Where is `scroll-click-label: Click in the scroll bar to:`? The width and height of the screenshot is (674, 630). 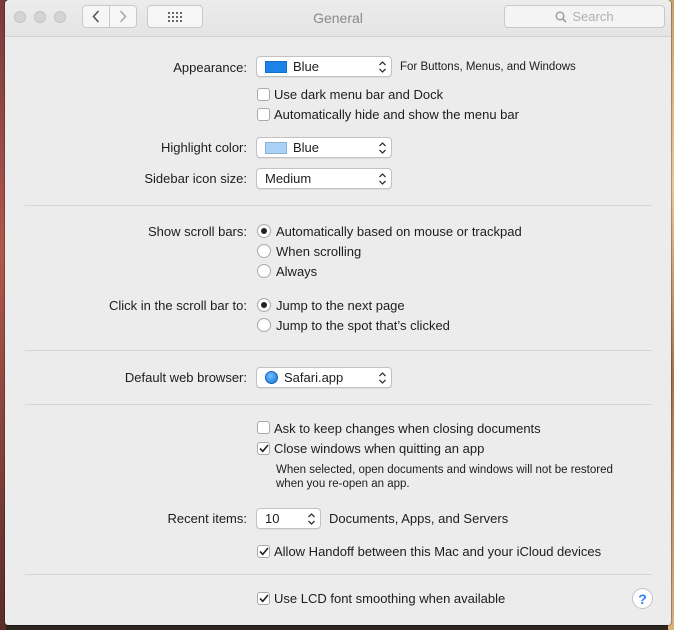
scroll-click-label: Click in the scroll bar to: is located at coordinates (178, 305).